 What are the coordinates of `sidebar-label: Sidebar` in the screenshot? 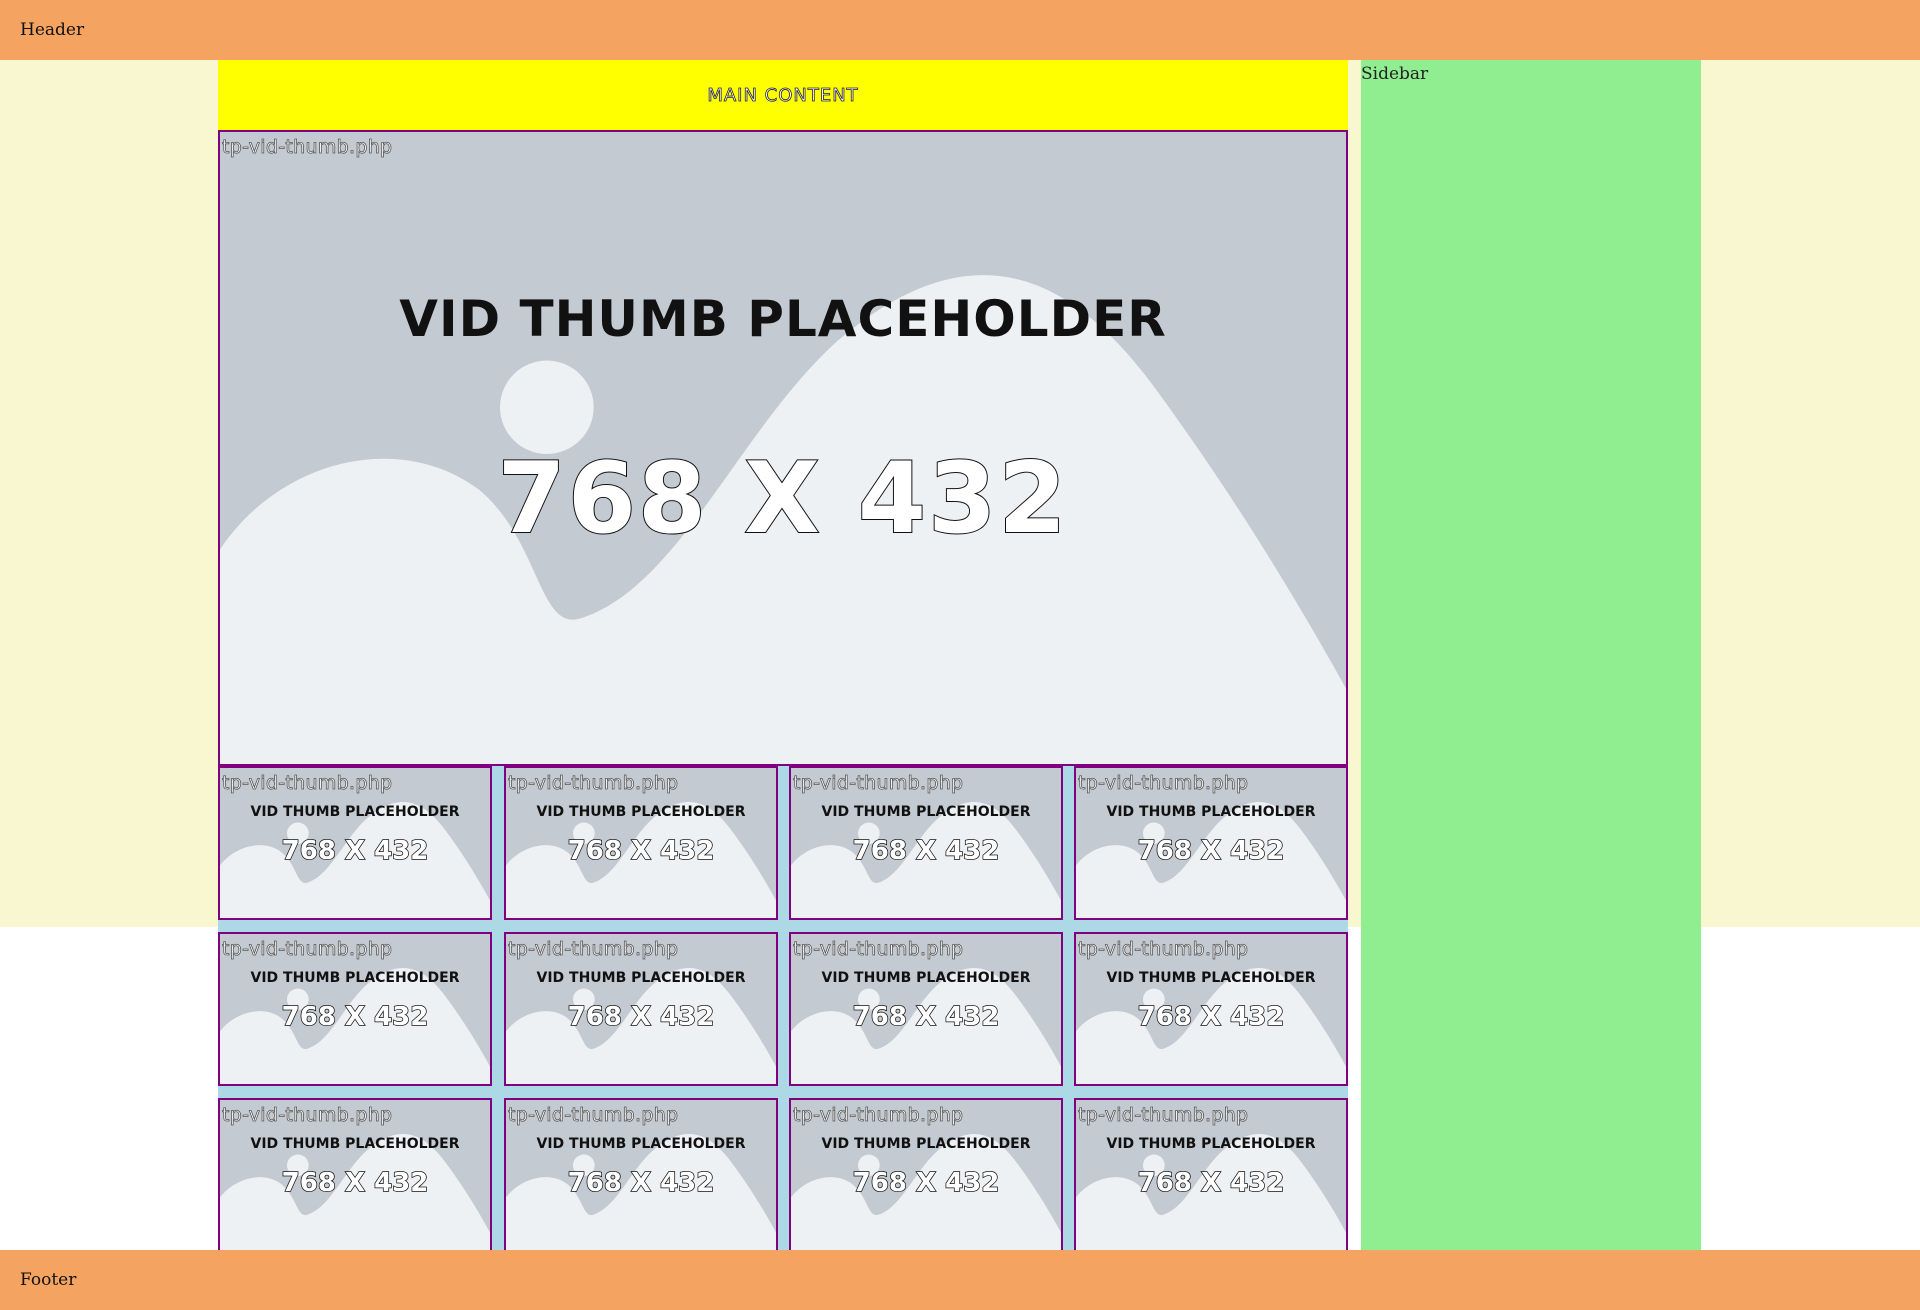 It's located at (1395, 74).